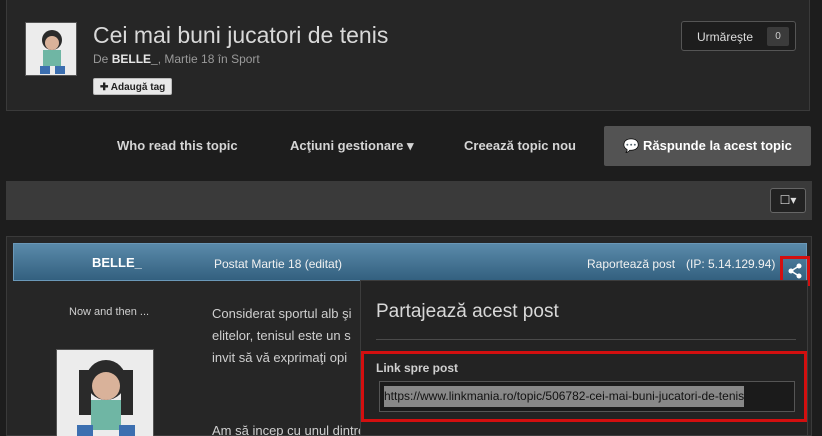 The image size is (822, 436). I want to click on author-avatar-small, so click(51, 49).